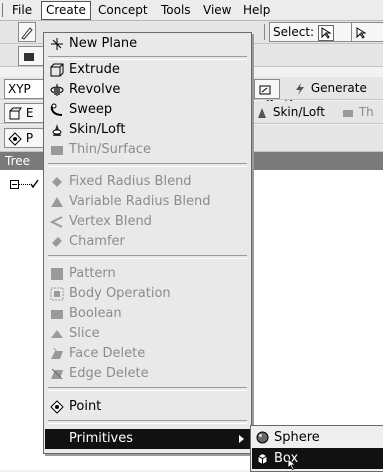  I want to click on edge-delete-icon, so click(57, 374).